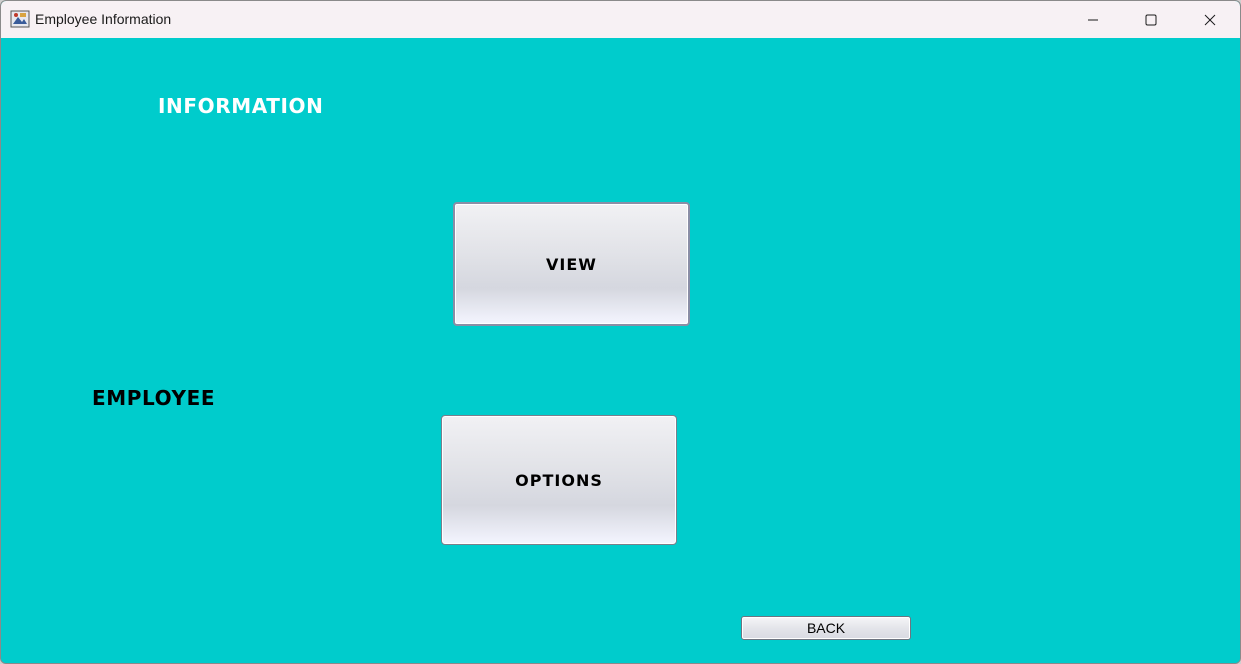 This screenshot has width=1241, height=664. I want to click on close-button, so click(1210, 19).